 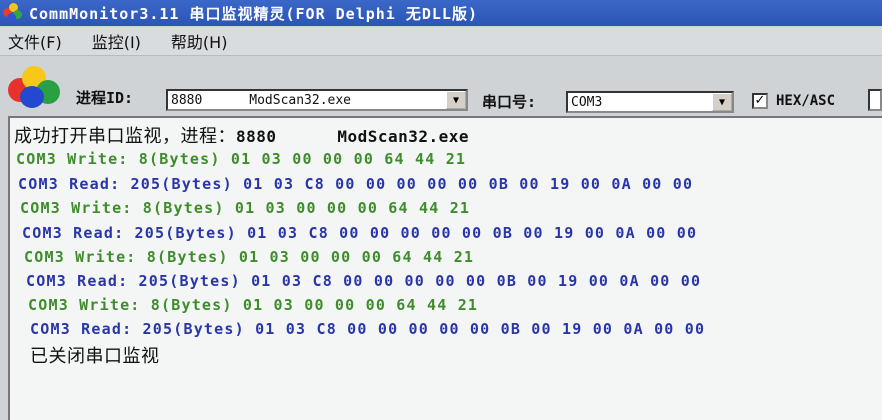 What do you see at coordinates (806, 101) in the screenshot?
I see `hex-asc-label: HEX/ASC` at bounding box center [806, 101].